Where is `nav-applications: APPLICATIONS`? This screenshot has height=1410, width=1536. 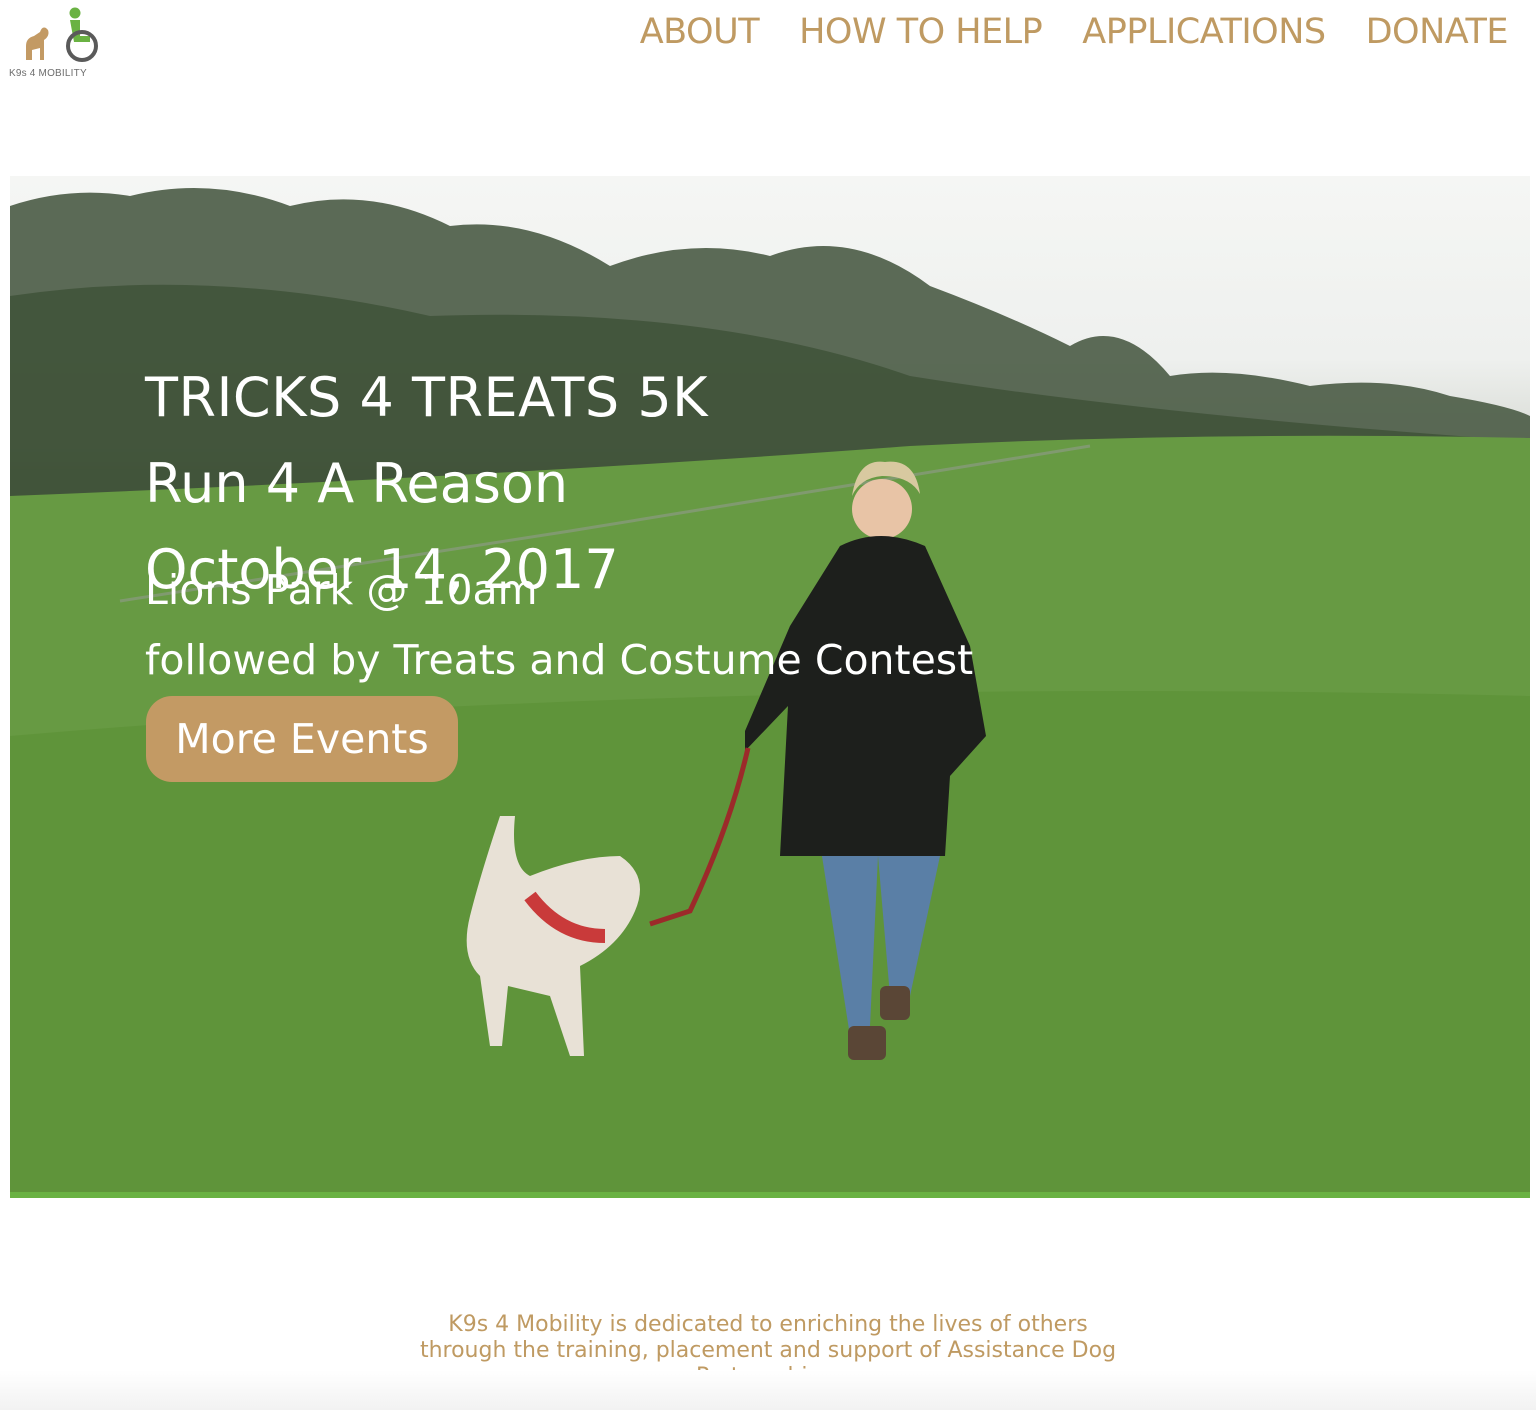
nav-applications: APPLICATIONS is located at coordinates (1204, 32).